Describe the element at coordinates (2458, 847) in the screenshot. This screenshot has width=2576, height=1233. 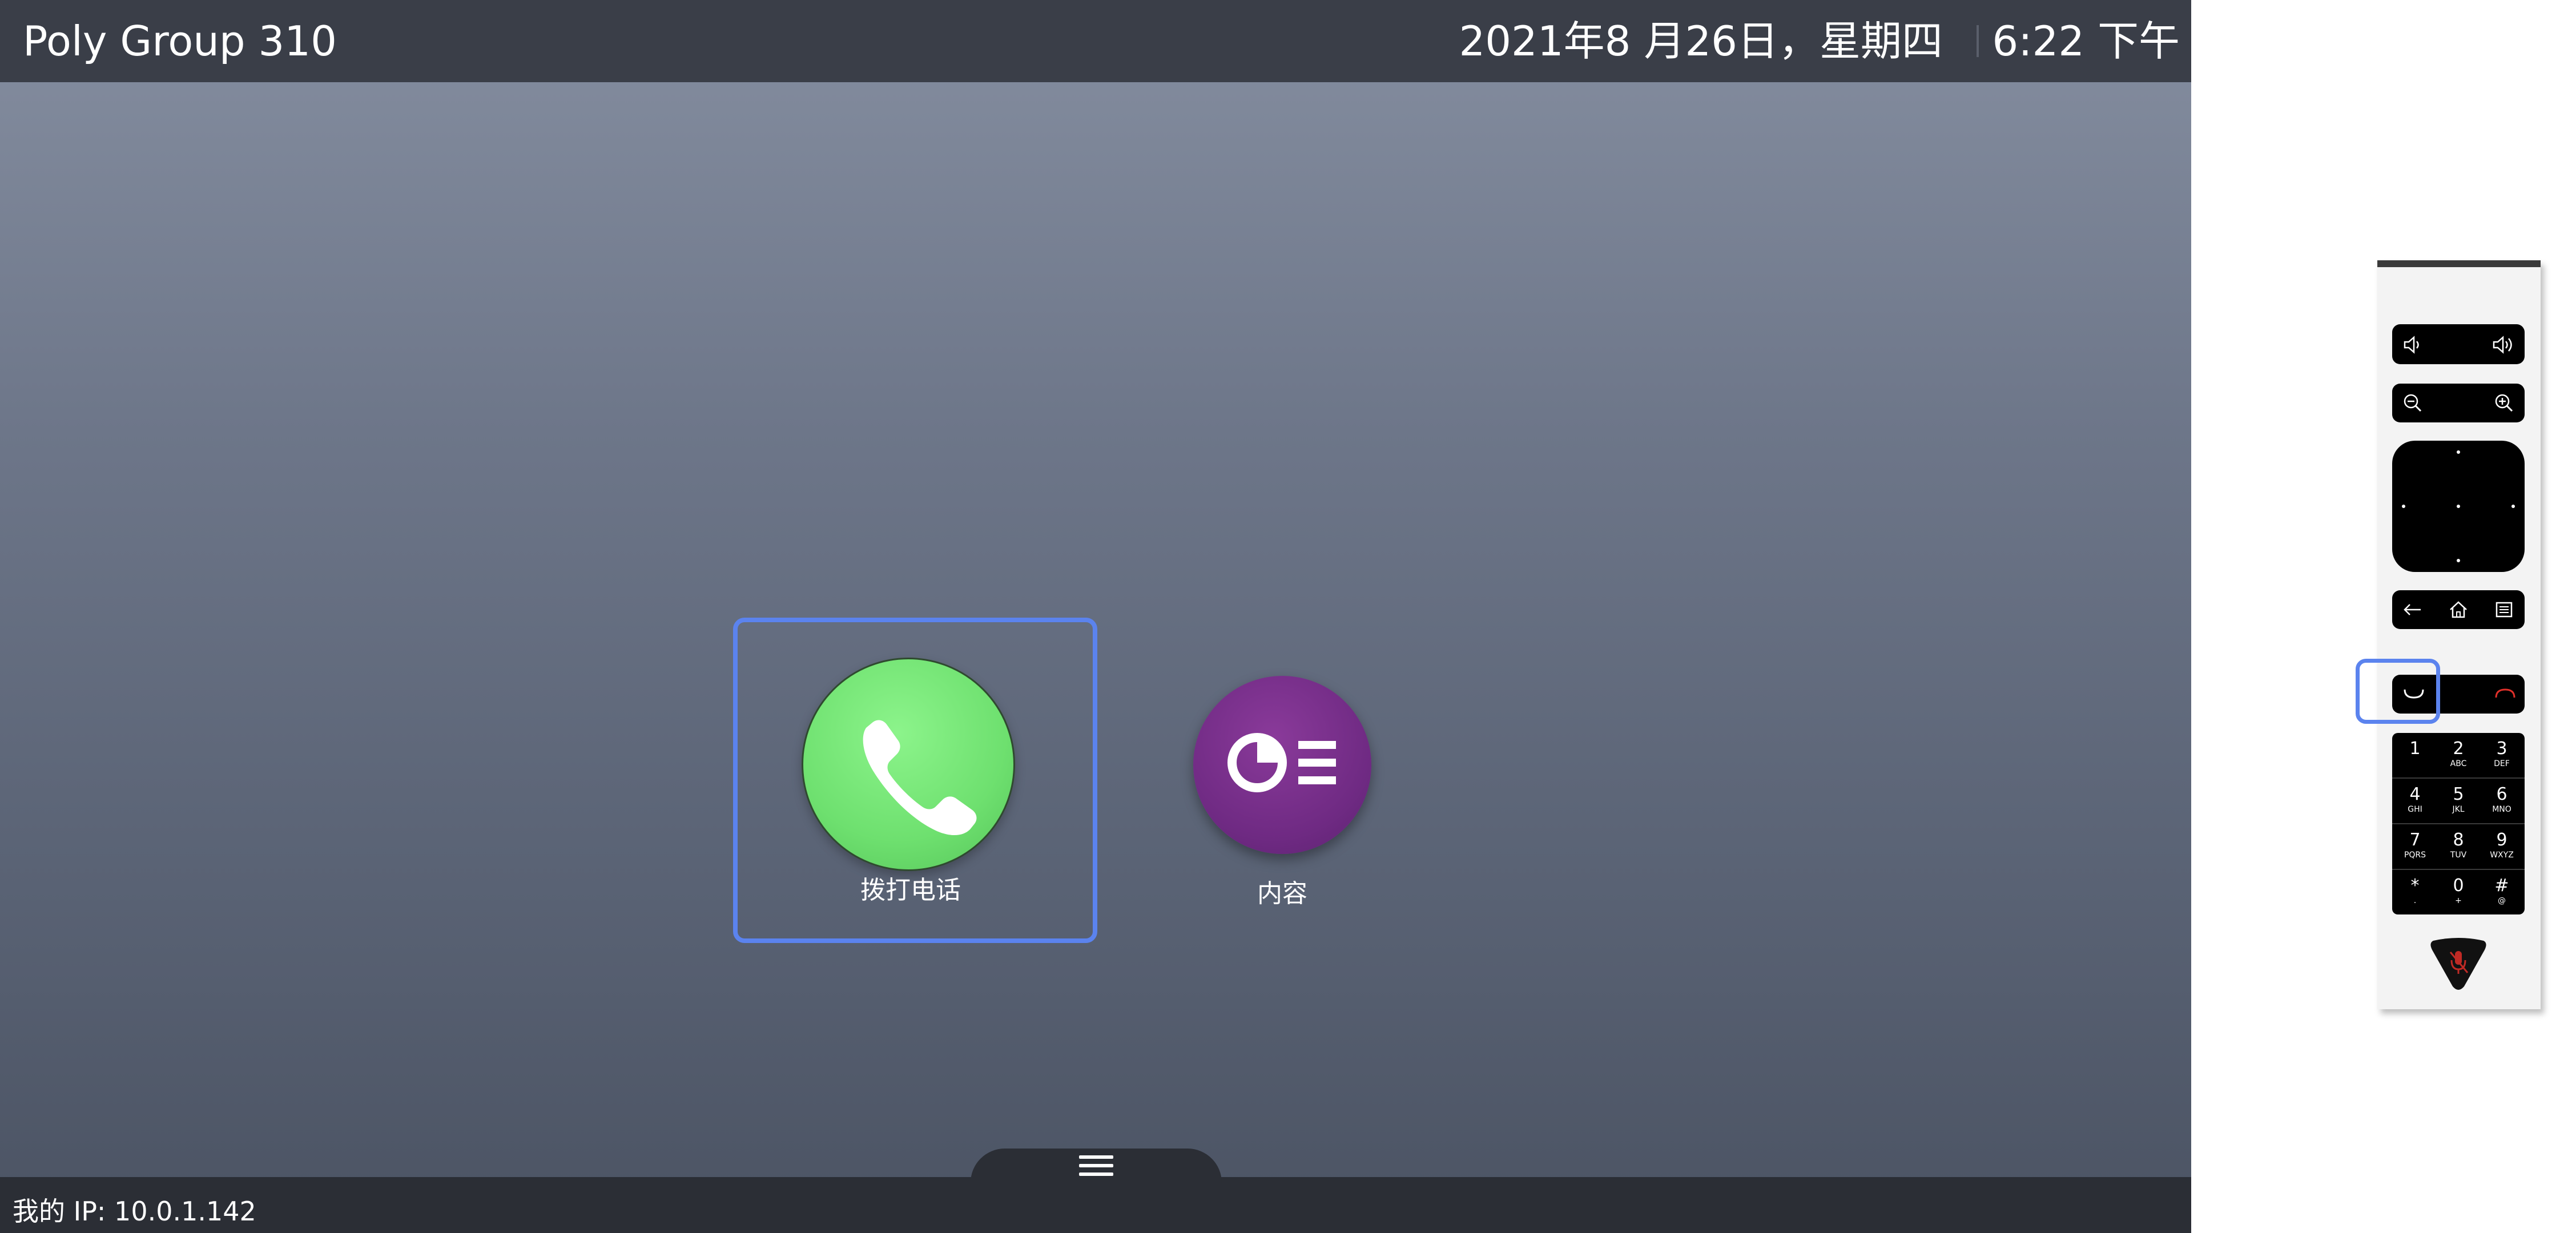
I see `key-8: 8 TUV` at that location.